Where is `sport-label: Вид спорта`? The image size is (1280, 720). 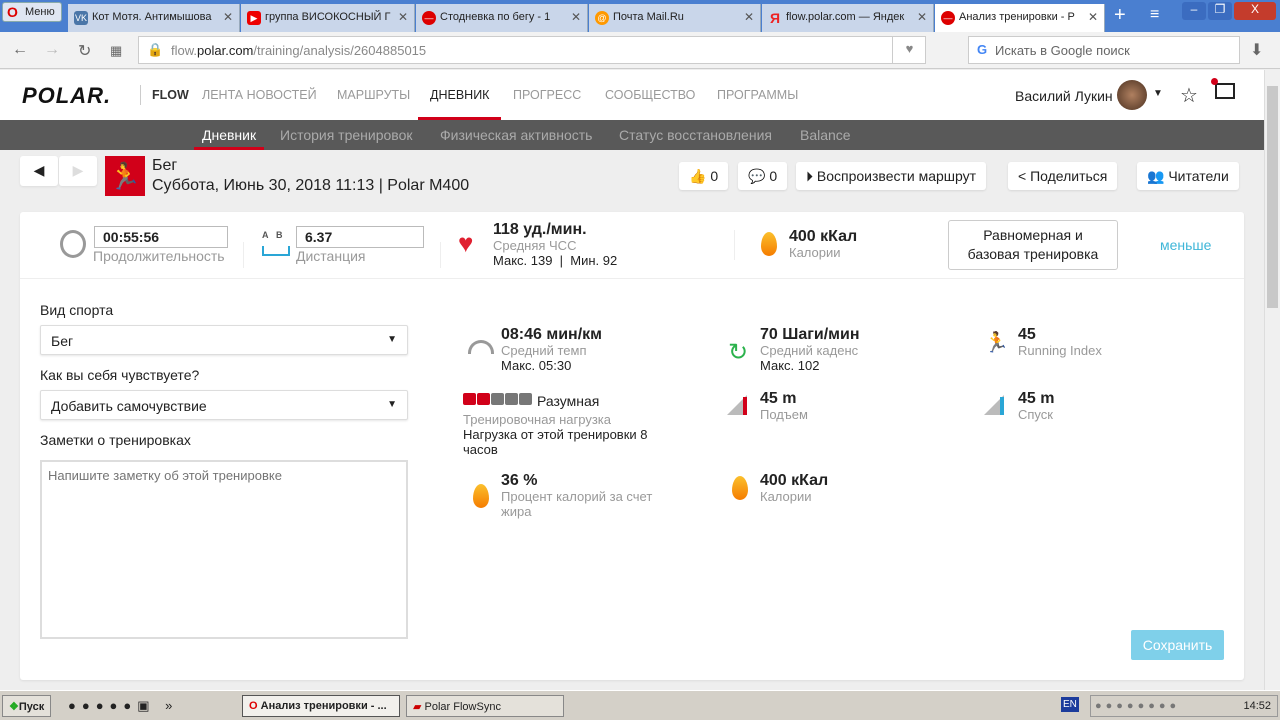
sport-label: Вид спорта is located at coordinates (77, 310).